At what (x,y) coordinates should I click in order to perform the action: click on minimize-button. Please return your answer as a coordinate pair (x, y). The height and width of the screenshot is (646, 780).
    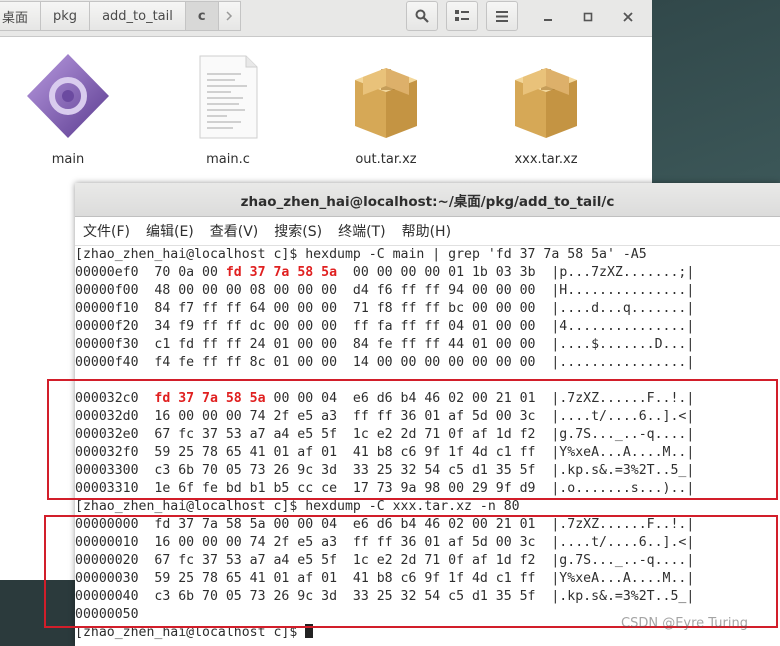
    Looking at the image, I should click on (548, 17).